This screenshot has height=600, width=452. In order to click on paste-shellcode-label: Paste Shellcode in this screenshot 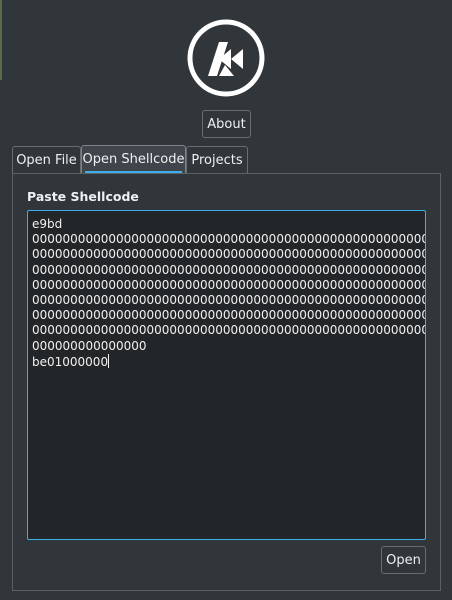, I will do `click(83, 196)`.